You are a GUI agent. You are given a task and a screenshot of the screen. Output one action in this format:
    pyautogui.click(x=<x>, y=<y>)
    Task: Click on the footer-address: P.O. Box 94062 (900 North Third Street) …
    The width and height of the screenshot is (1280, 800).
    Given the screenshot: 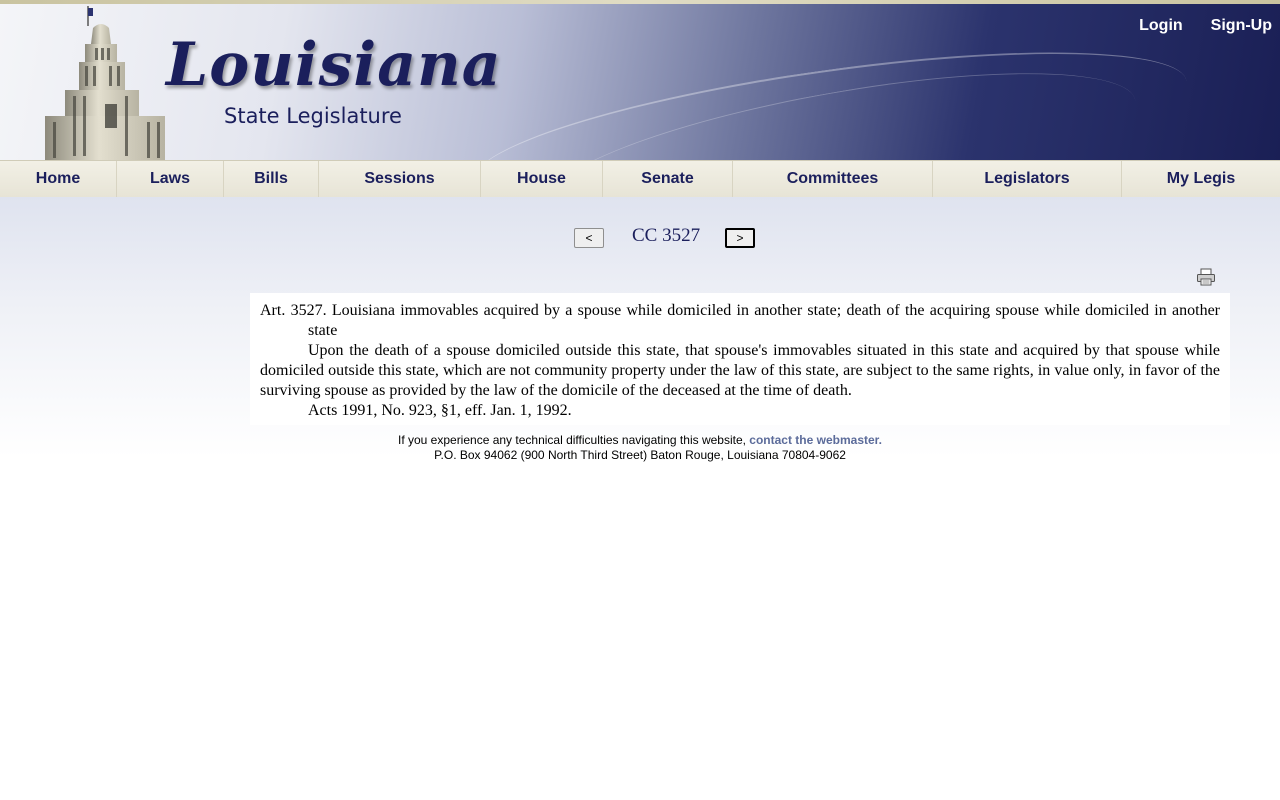 What is the action you would take?
    pyautogui.click(x=640, y=455)
    